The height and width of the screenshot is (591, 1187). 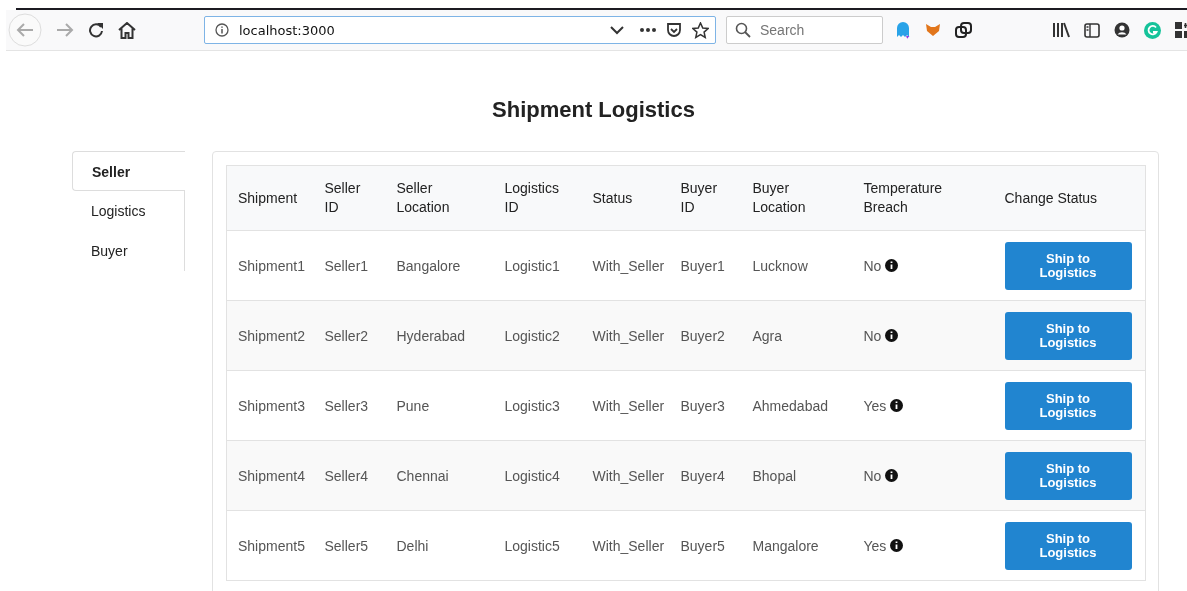 What do you see at coordinates (287, 30) in the screenshot?
I see `url-text: localhost:3000` at bounding box center [287, 30].